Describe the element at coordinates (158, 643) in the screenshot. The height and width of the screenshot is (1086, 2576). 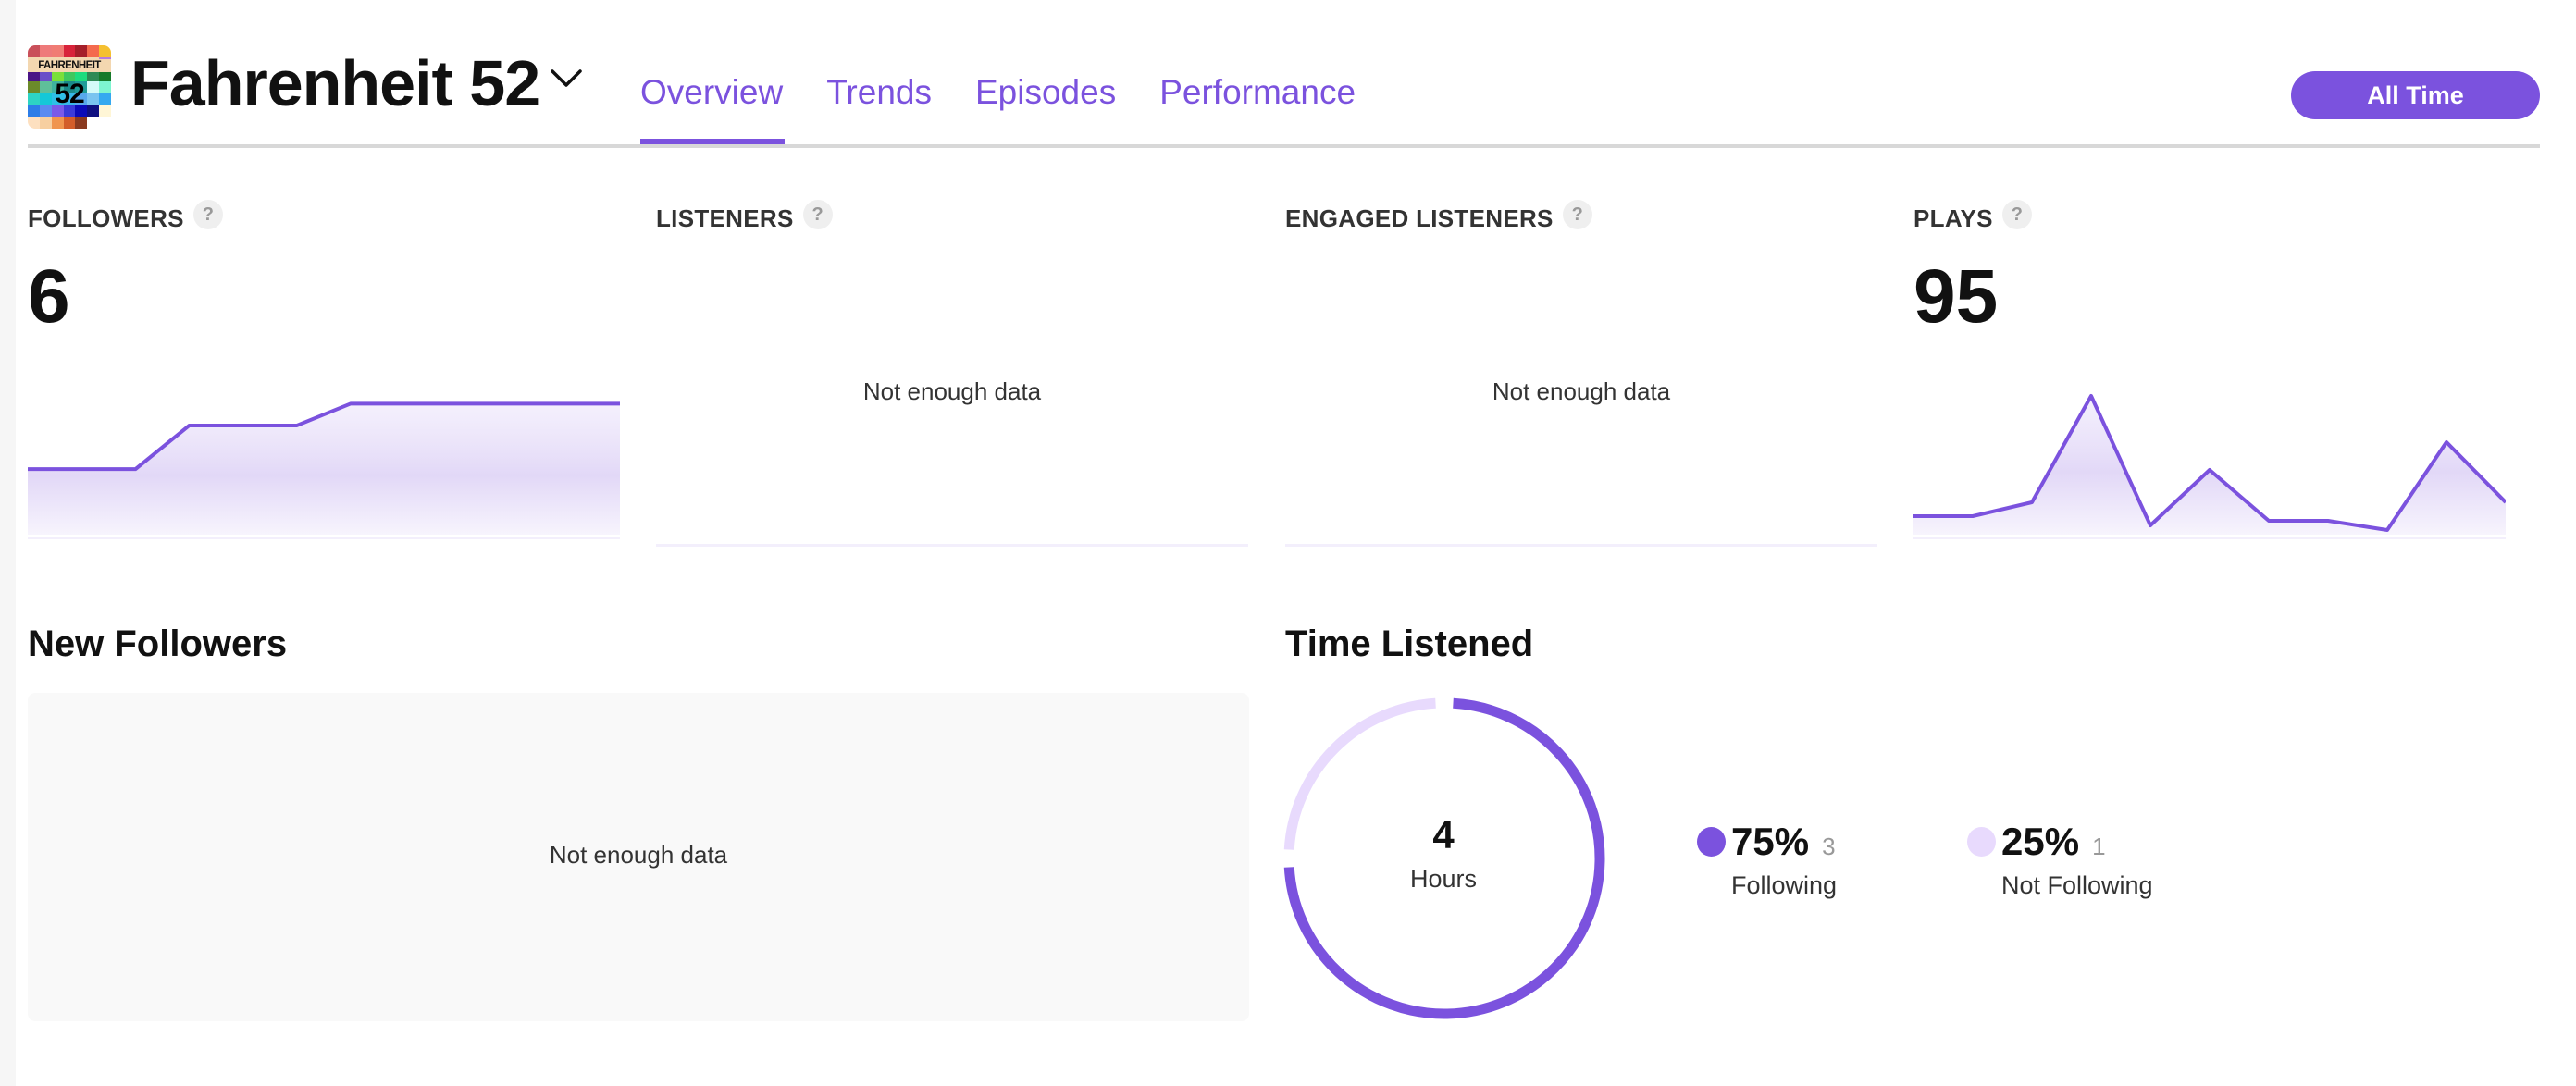
I see `new-followers-title: New Followers` at that location.